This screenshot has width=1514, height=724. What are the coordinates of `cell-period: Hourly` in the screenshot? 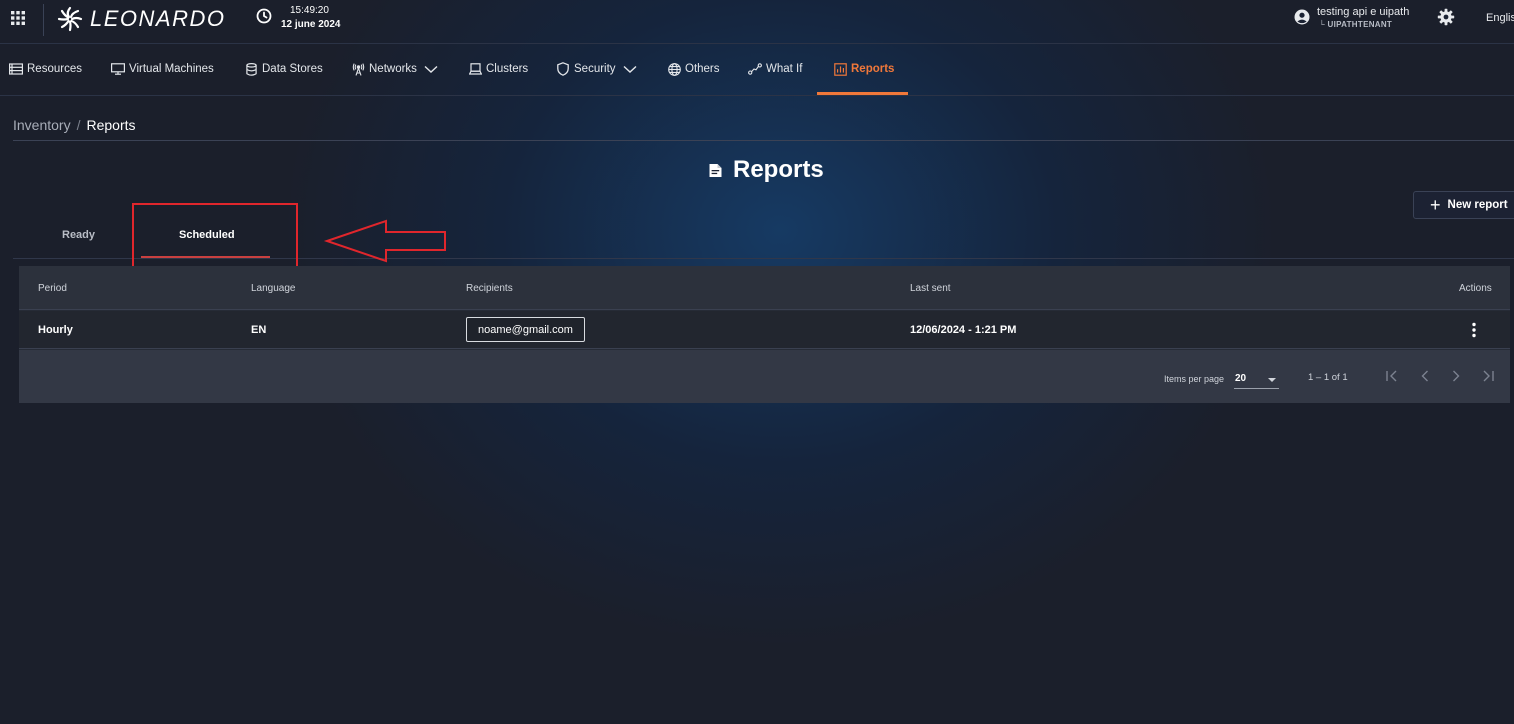 It's located at (55, 330).